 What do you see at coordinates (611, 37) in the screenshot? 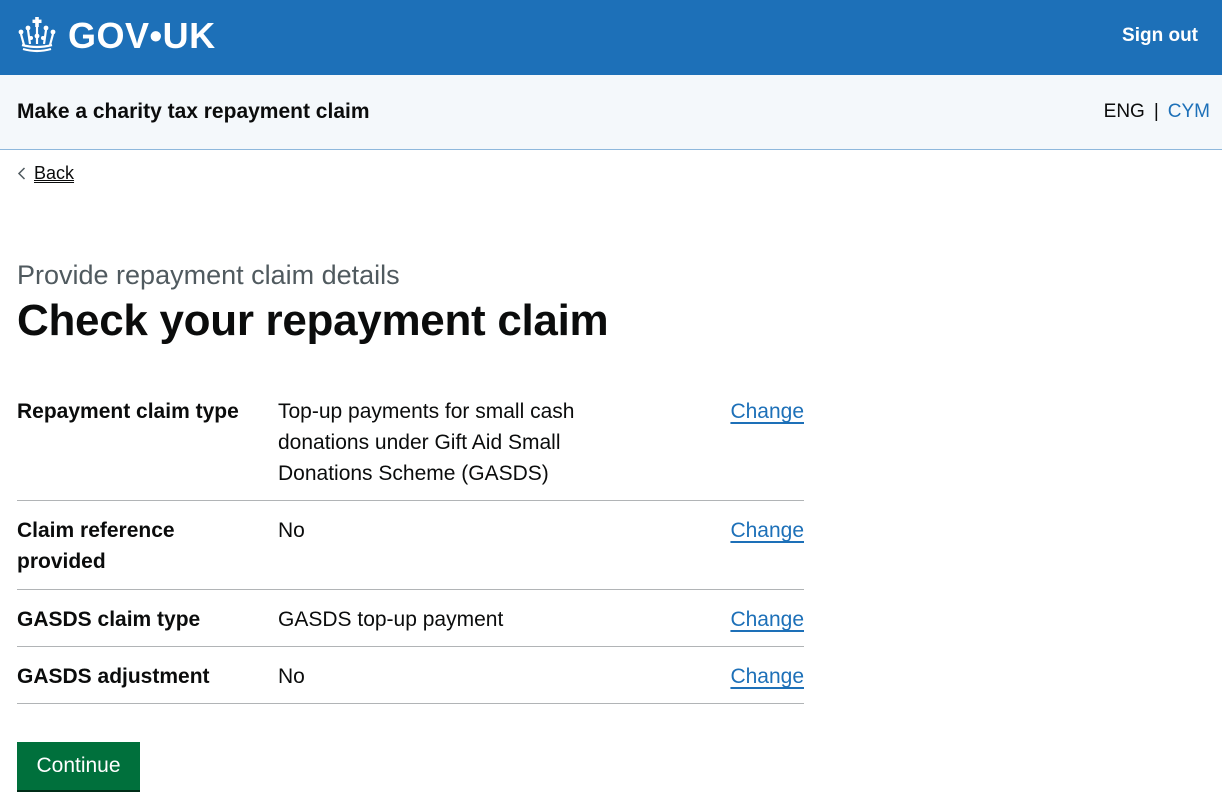
I see `gov-header: GOV•UK Sign out` at bounding box center [611, 37].